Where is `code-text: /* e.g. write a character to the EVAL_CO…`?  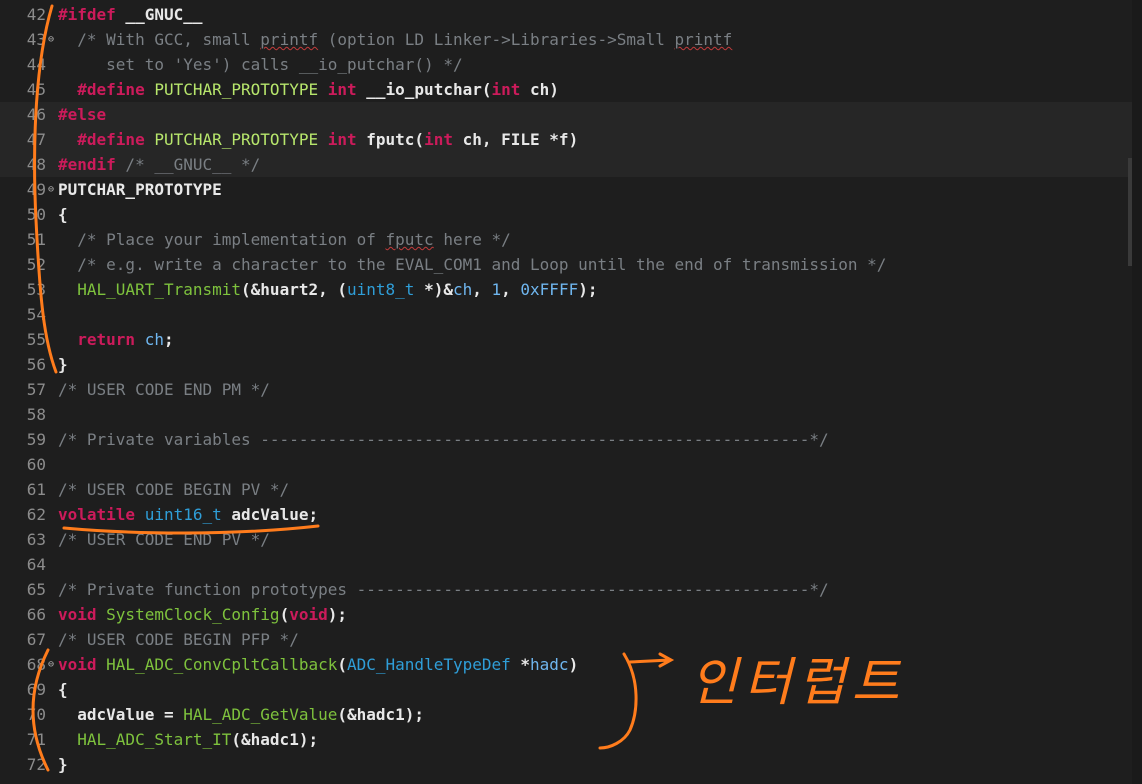 code-text: /* e.g. write a character to the EVAL_CO… is located at coordinates (472, 264).